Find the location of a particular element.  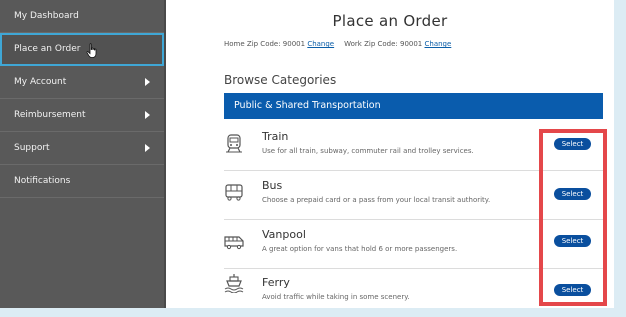

sidebar-item-label: Place an Order is located at coordinates (47, 49).